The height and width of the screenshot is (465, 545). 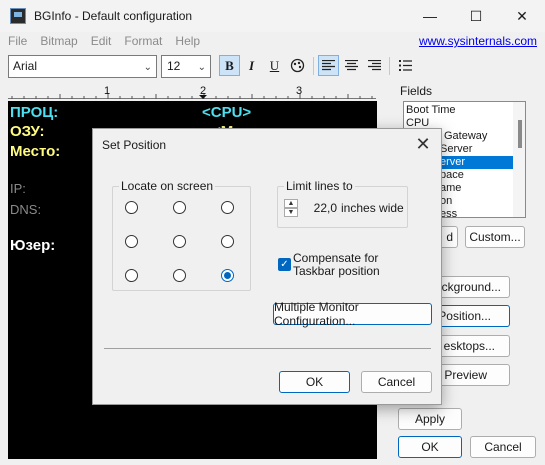 What do you see at coordinates (227, 241) in the screenshot?
I see `radio-middle-right` at bounding box center [227, 241].